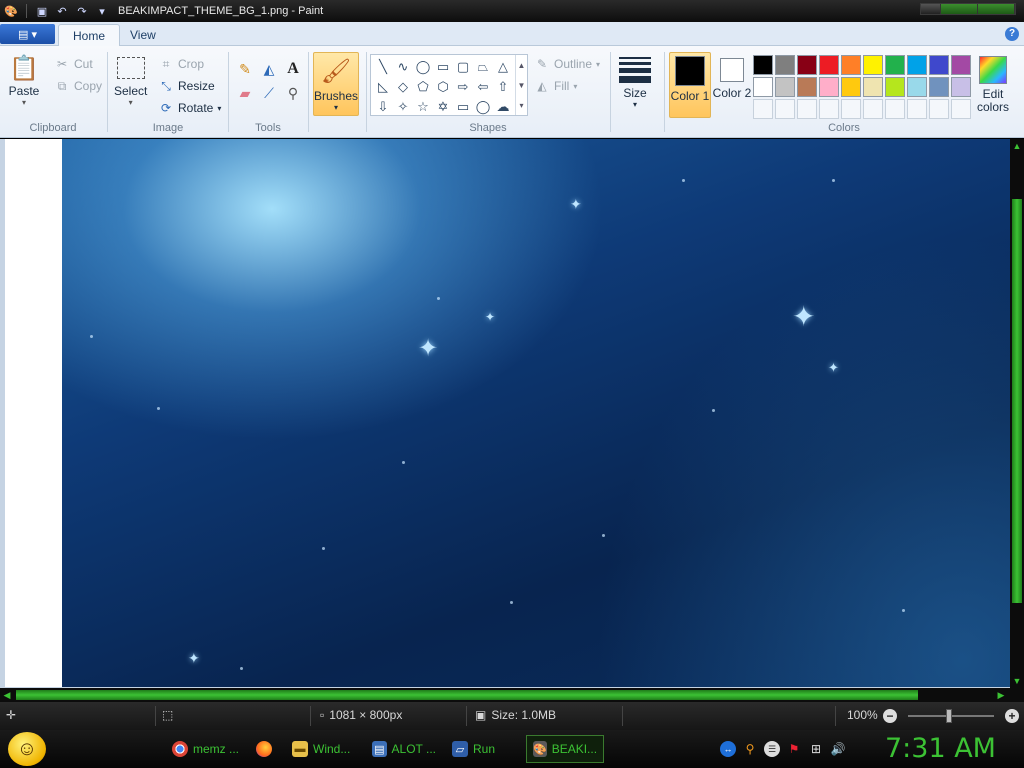 The width and height of the screenshot is (1024, 768). Describe the element at coordinates (89, 35) in the screenshot. I see `tab-home: Home` at that location.